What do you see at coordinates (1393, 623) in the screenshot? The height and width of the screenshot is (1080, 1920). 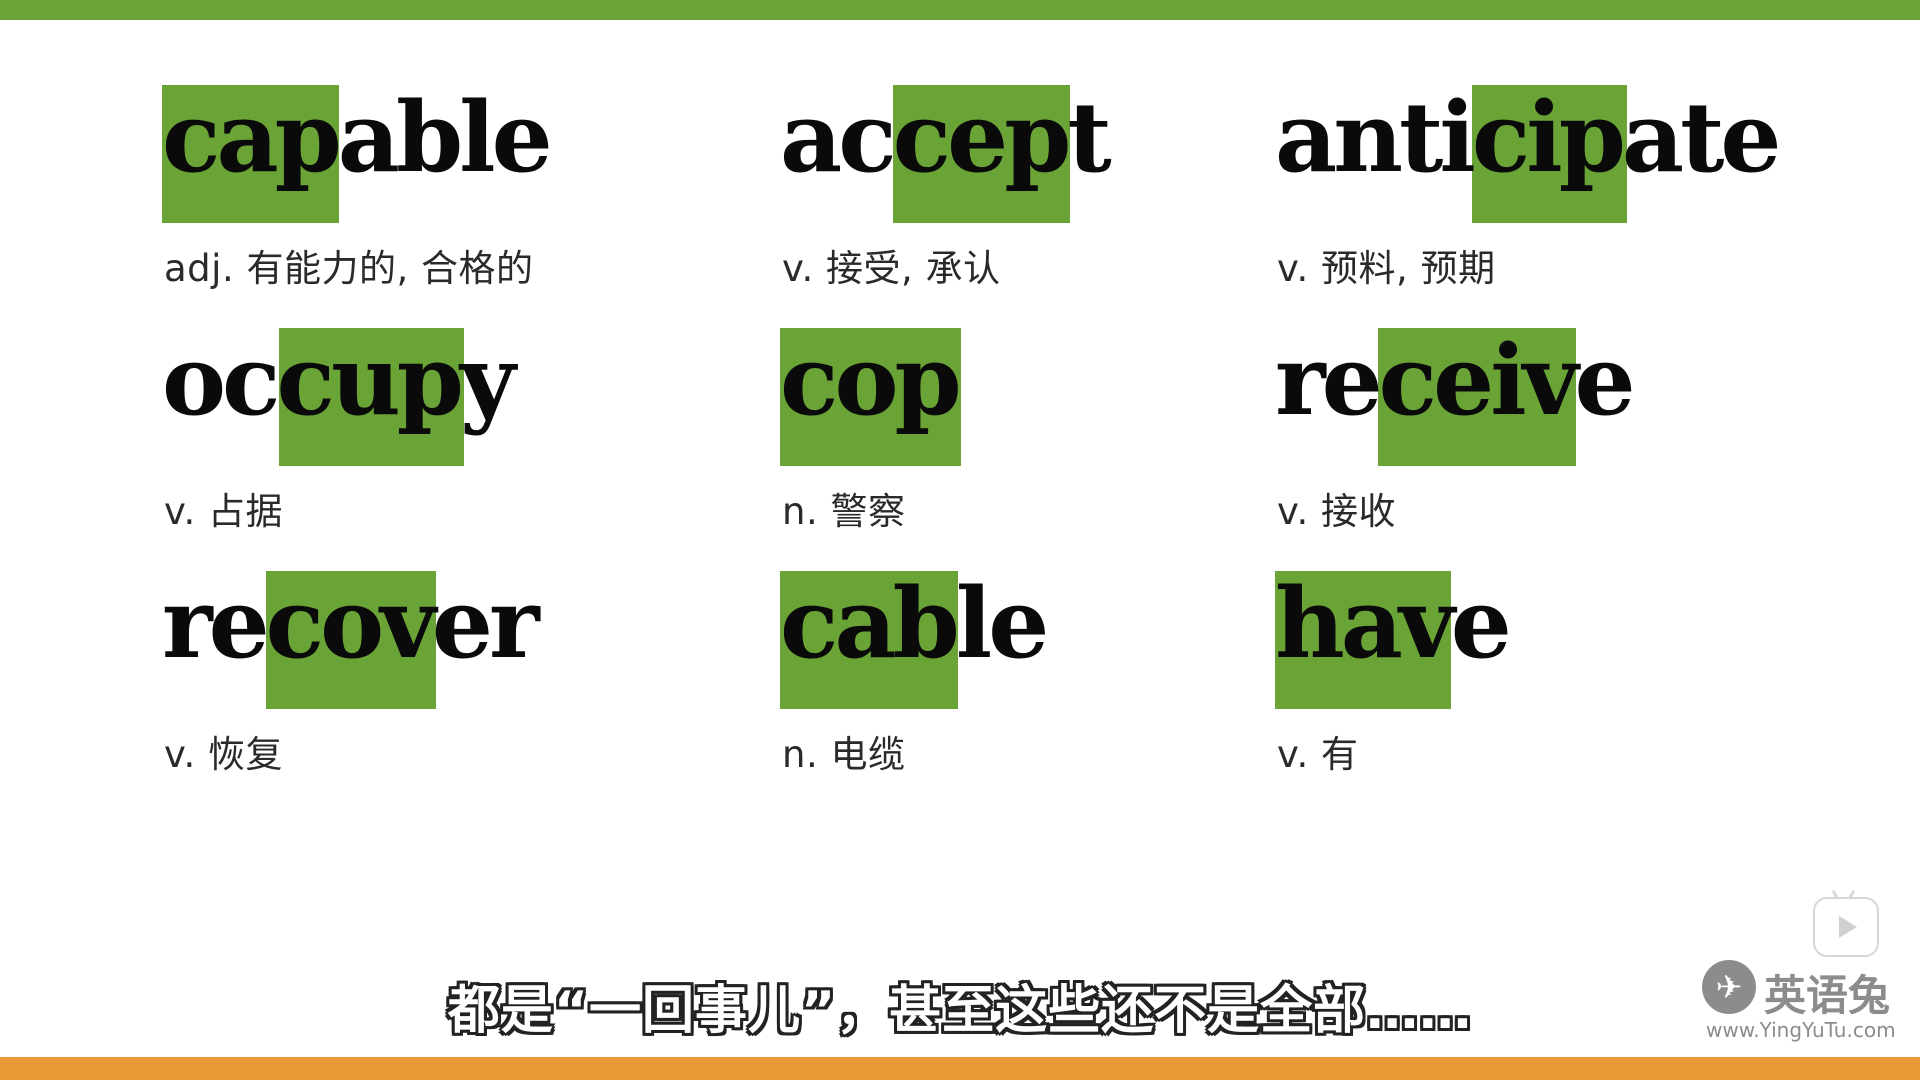 I see `word-text: have` at bounding box center [1393, 623].